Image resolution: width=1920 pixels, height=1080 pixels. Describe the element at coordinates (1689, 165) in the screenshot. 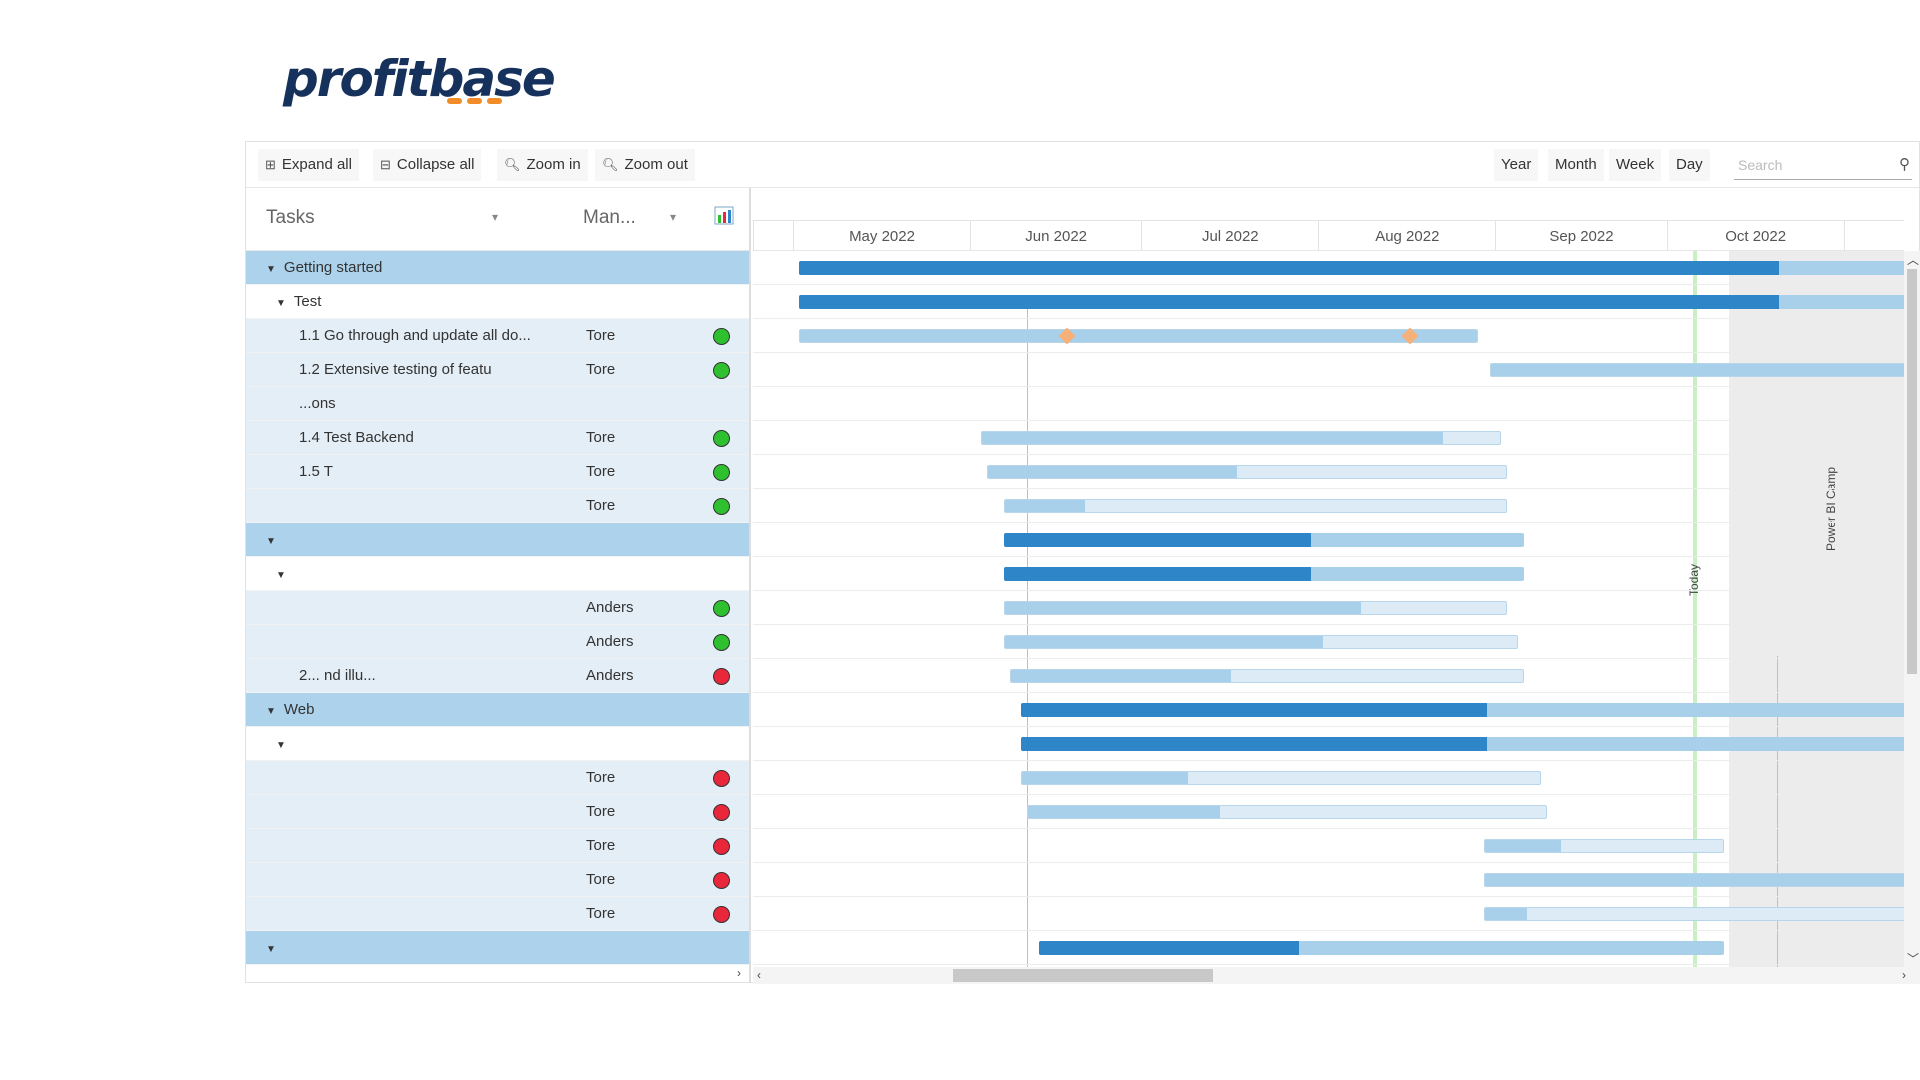

I see `day-view-button: Day` at that location.